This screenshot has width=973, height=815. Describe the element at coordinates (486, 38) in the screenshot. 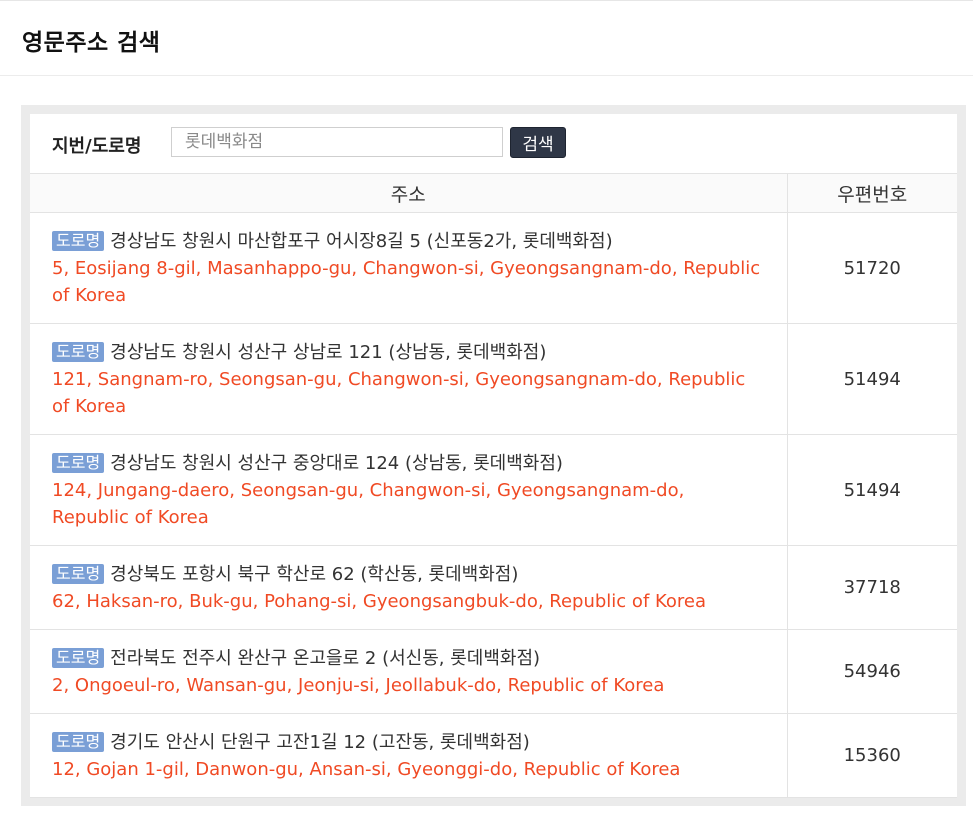

I see `page-header: 영문주소 검색` at that location.